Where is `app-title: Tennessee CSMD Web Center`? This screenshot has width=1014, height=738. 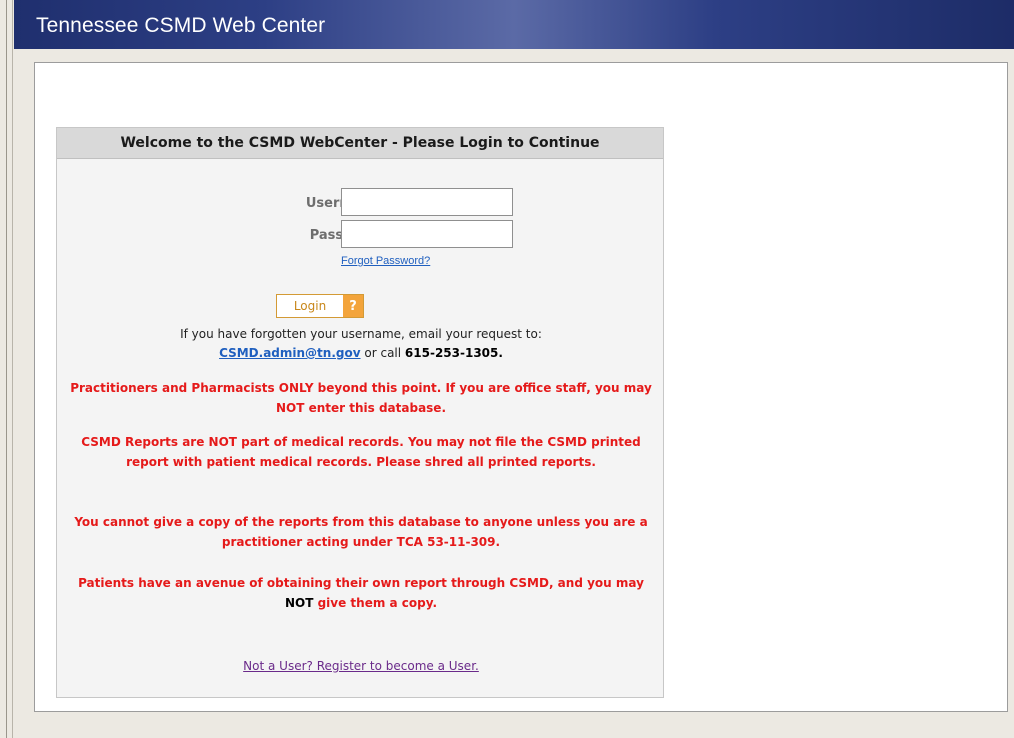
app-title: Tennessee CSMD Web Center is located at coordinates (181, 25).